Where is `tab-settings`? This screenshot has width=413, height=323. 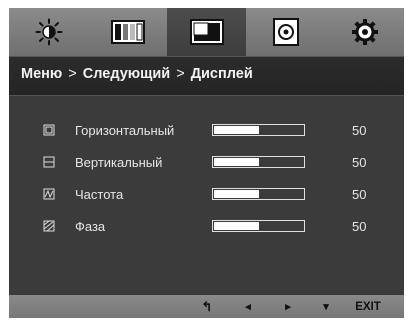
tab-settings is located at coordinates (364, 32).